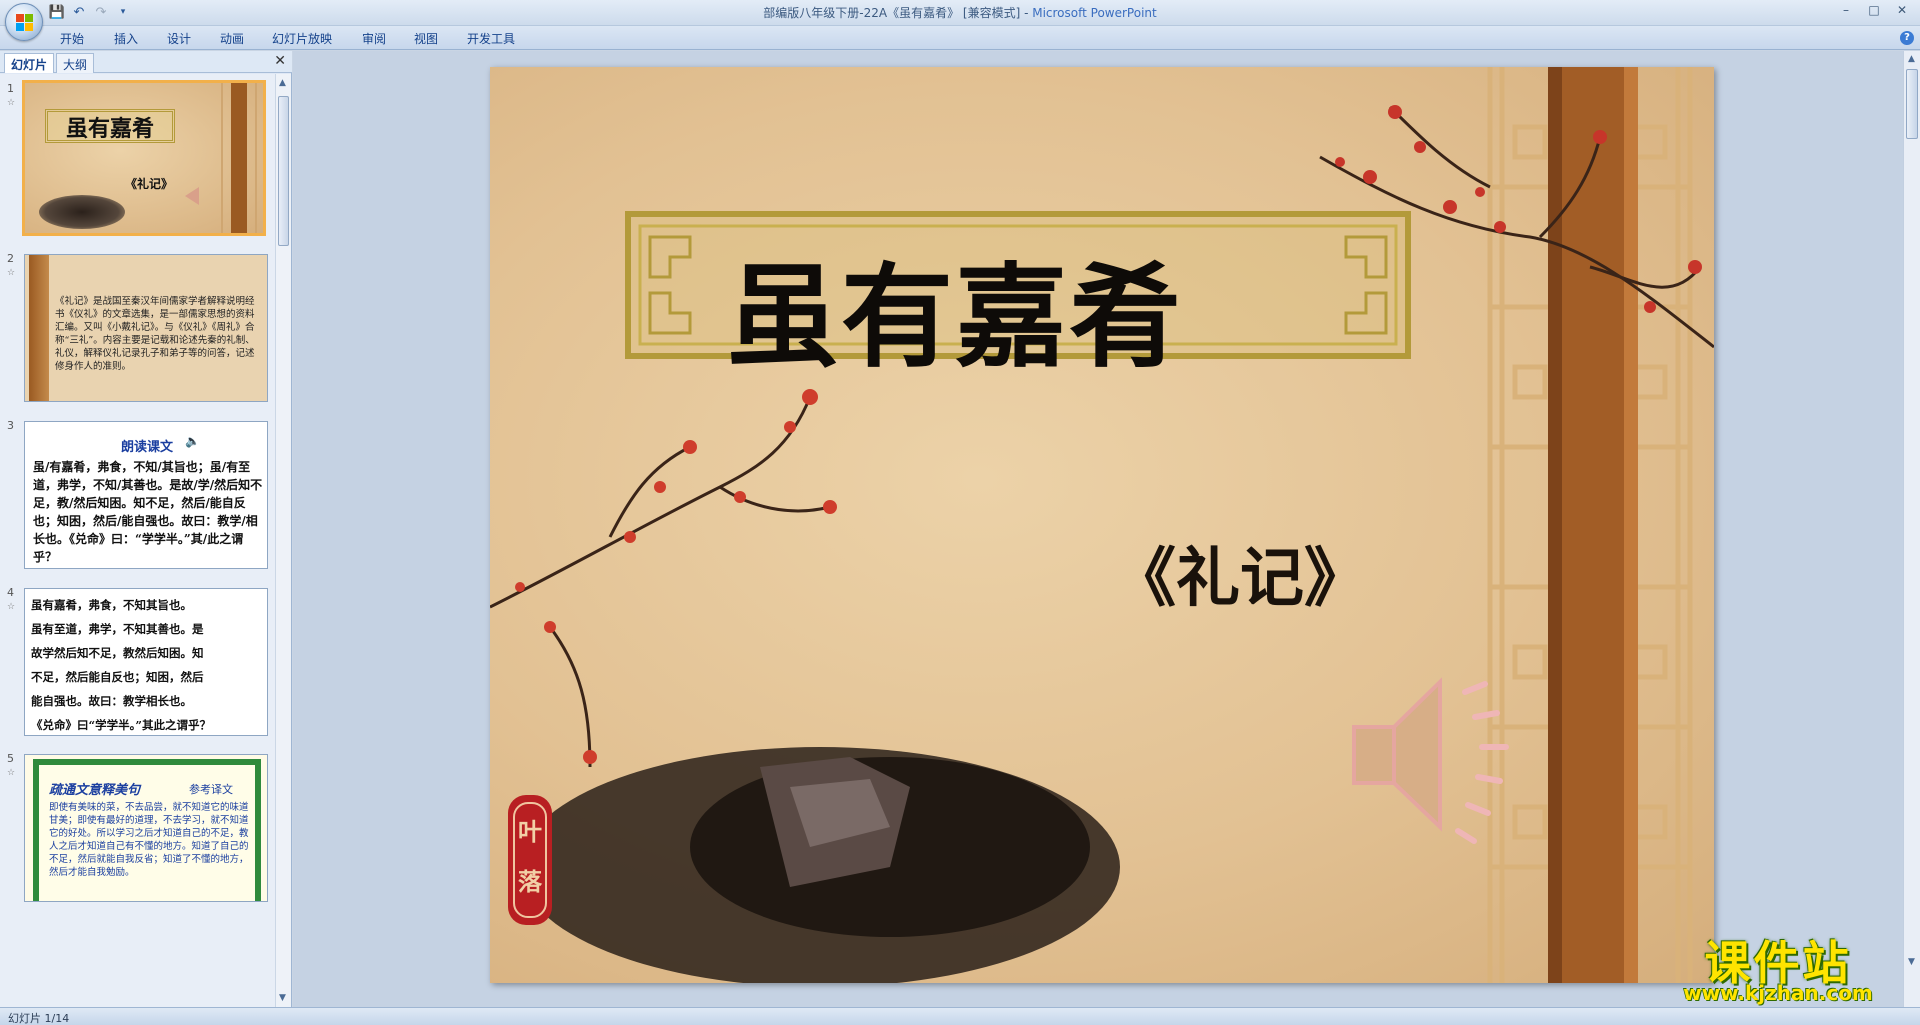 The width and height of the screenshot is (1920, 1025). Describe the element at coordinates (10, 758) in the screenshot. I see `slide-number: 5` at that location.